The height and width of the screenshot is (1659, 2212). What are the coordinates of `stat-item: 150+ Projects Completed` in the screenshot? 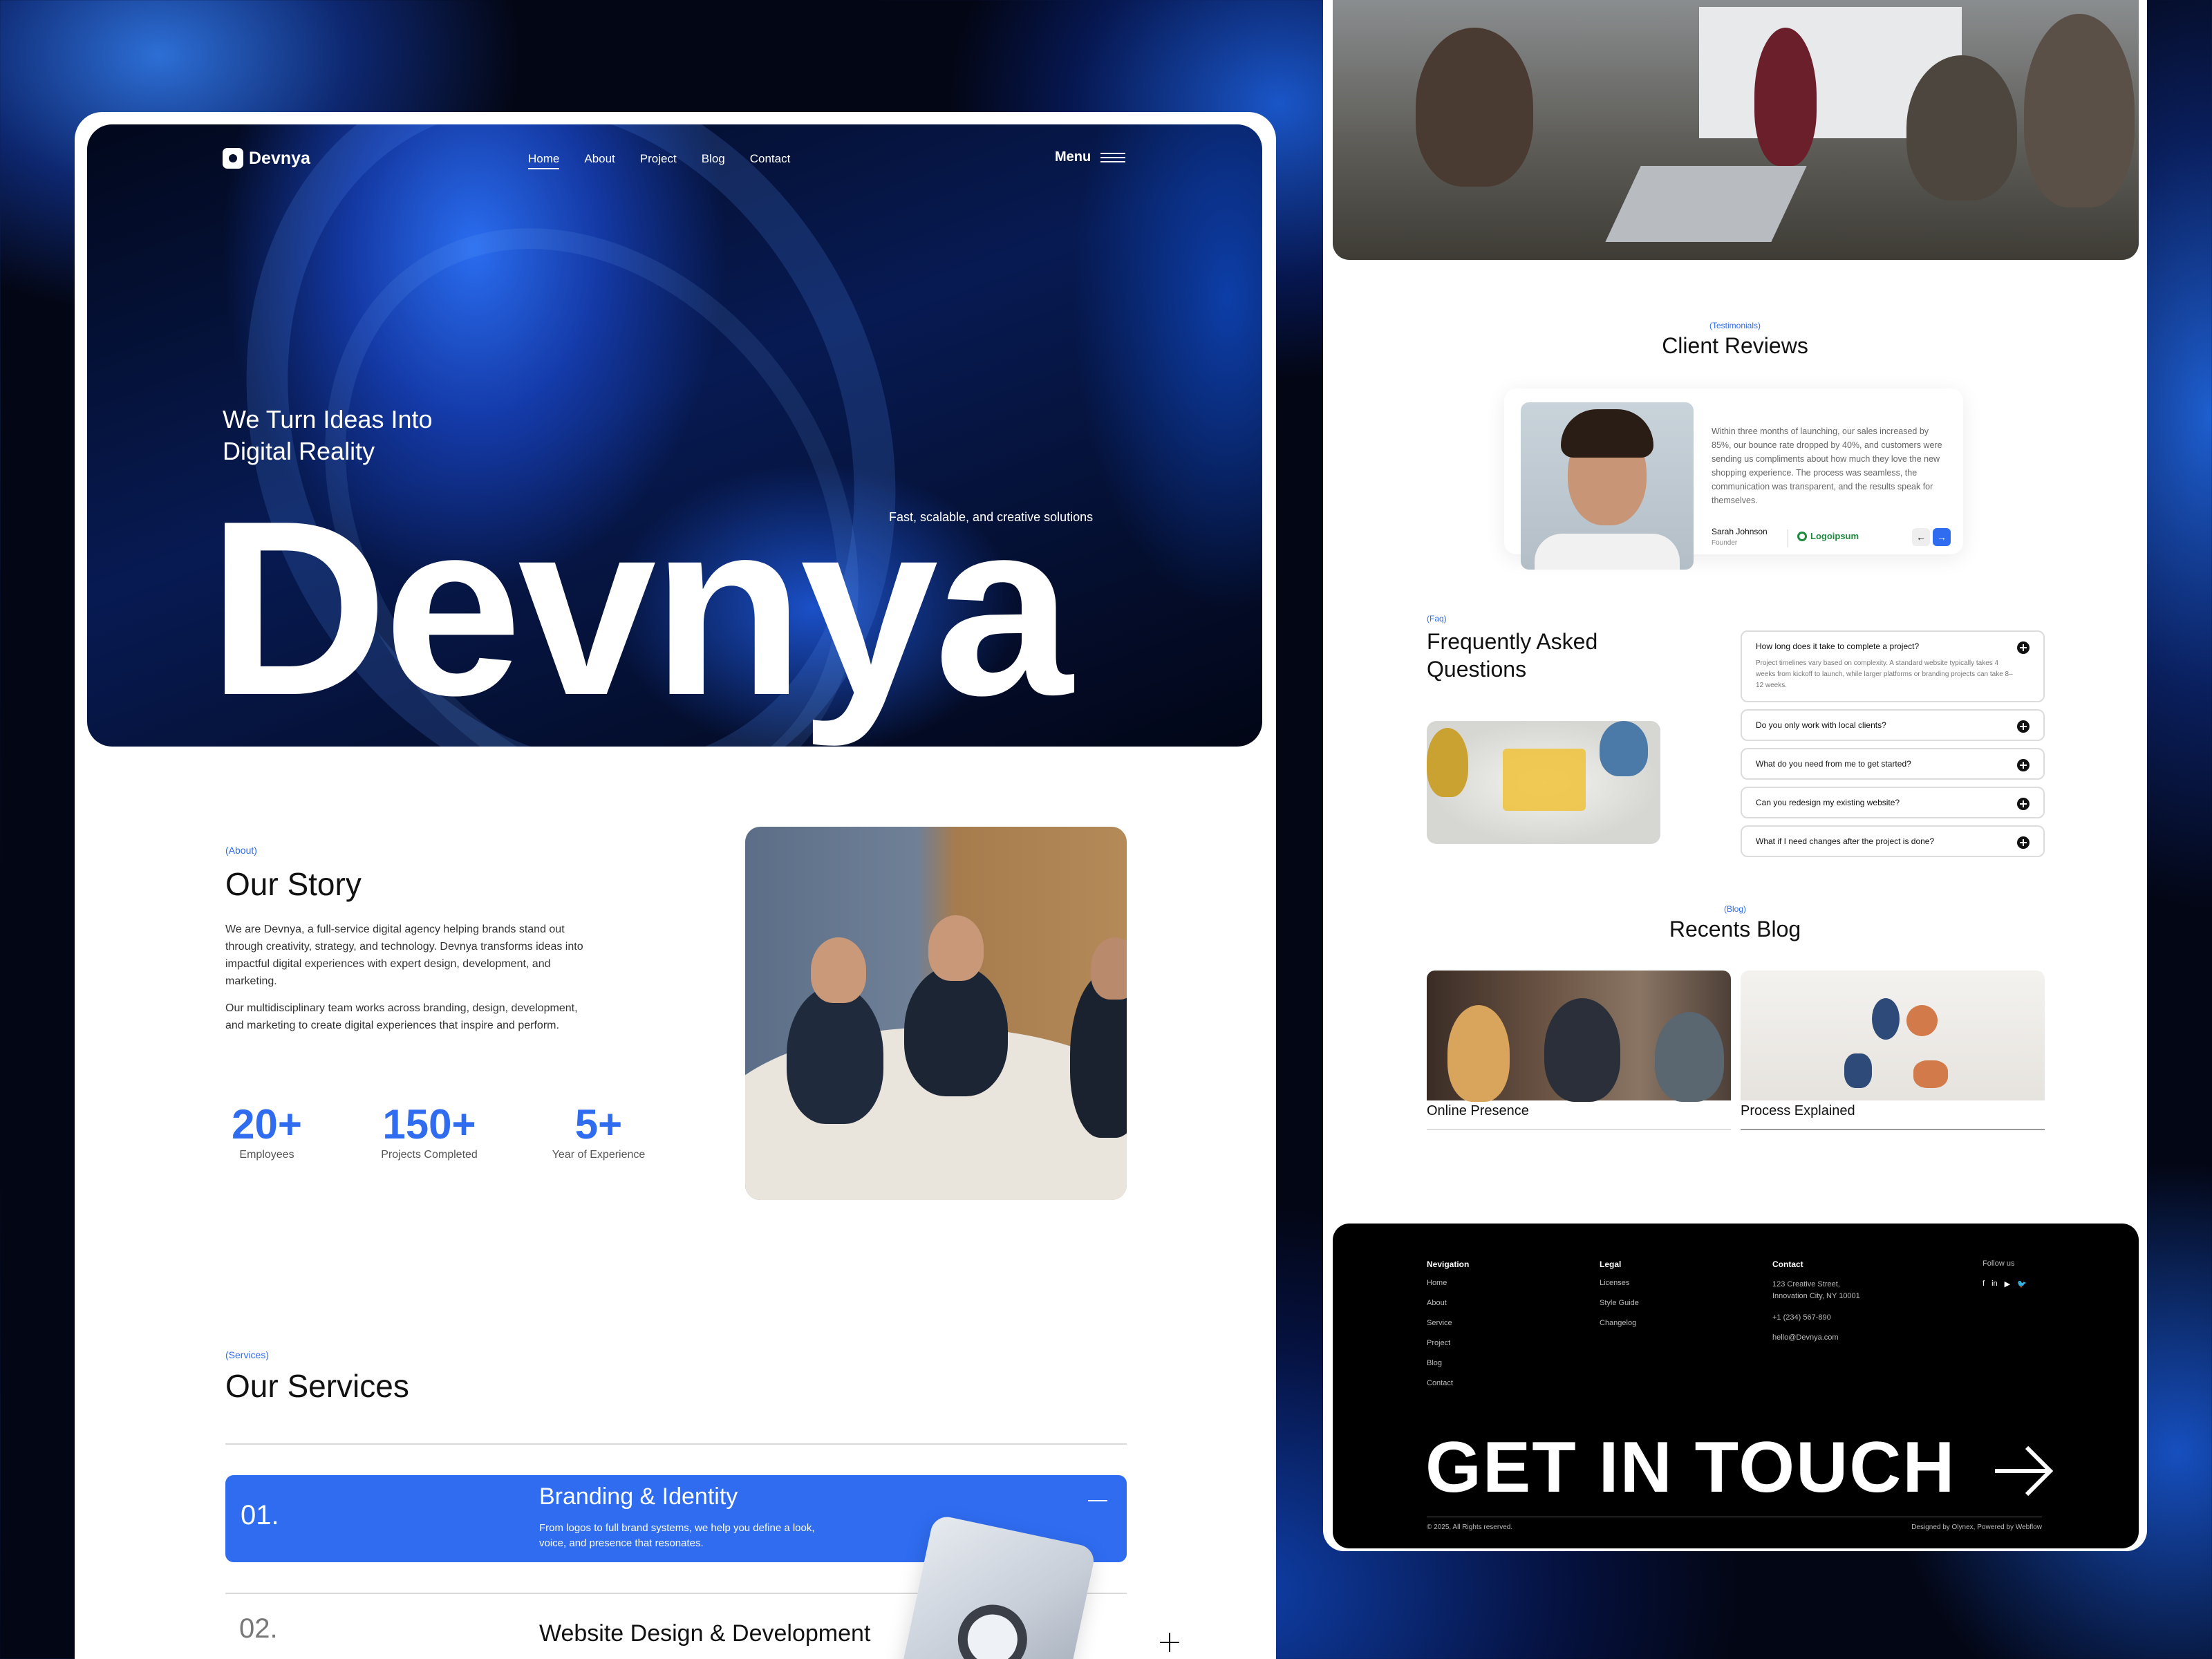 It's located at (429, 1131).